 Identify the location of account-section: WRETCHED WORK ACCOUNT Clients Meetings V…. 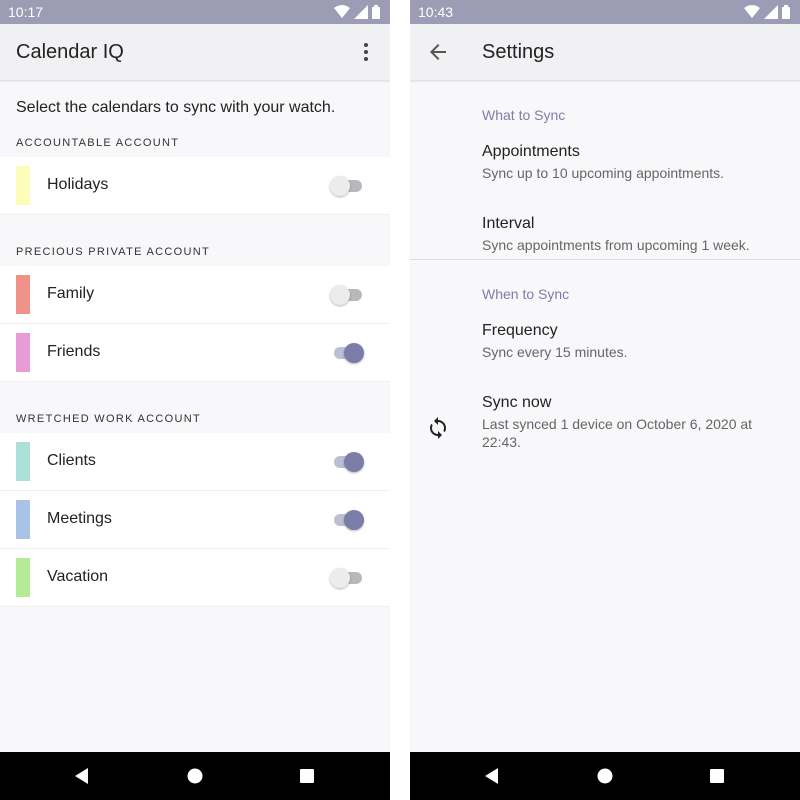
(195, 506).